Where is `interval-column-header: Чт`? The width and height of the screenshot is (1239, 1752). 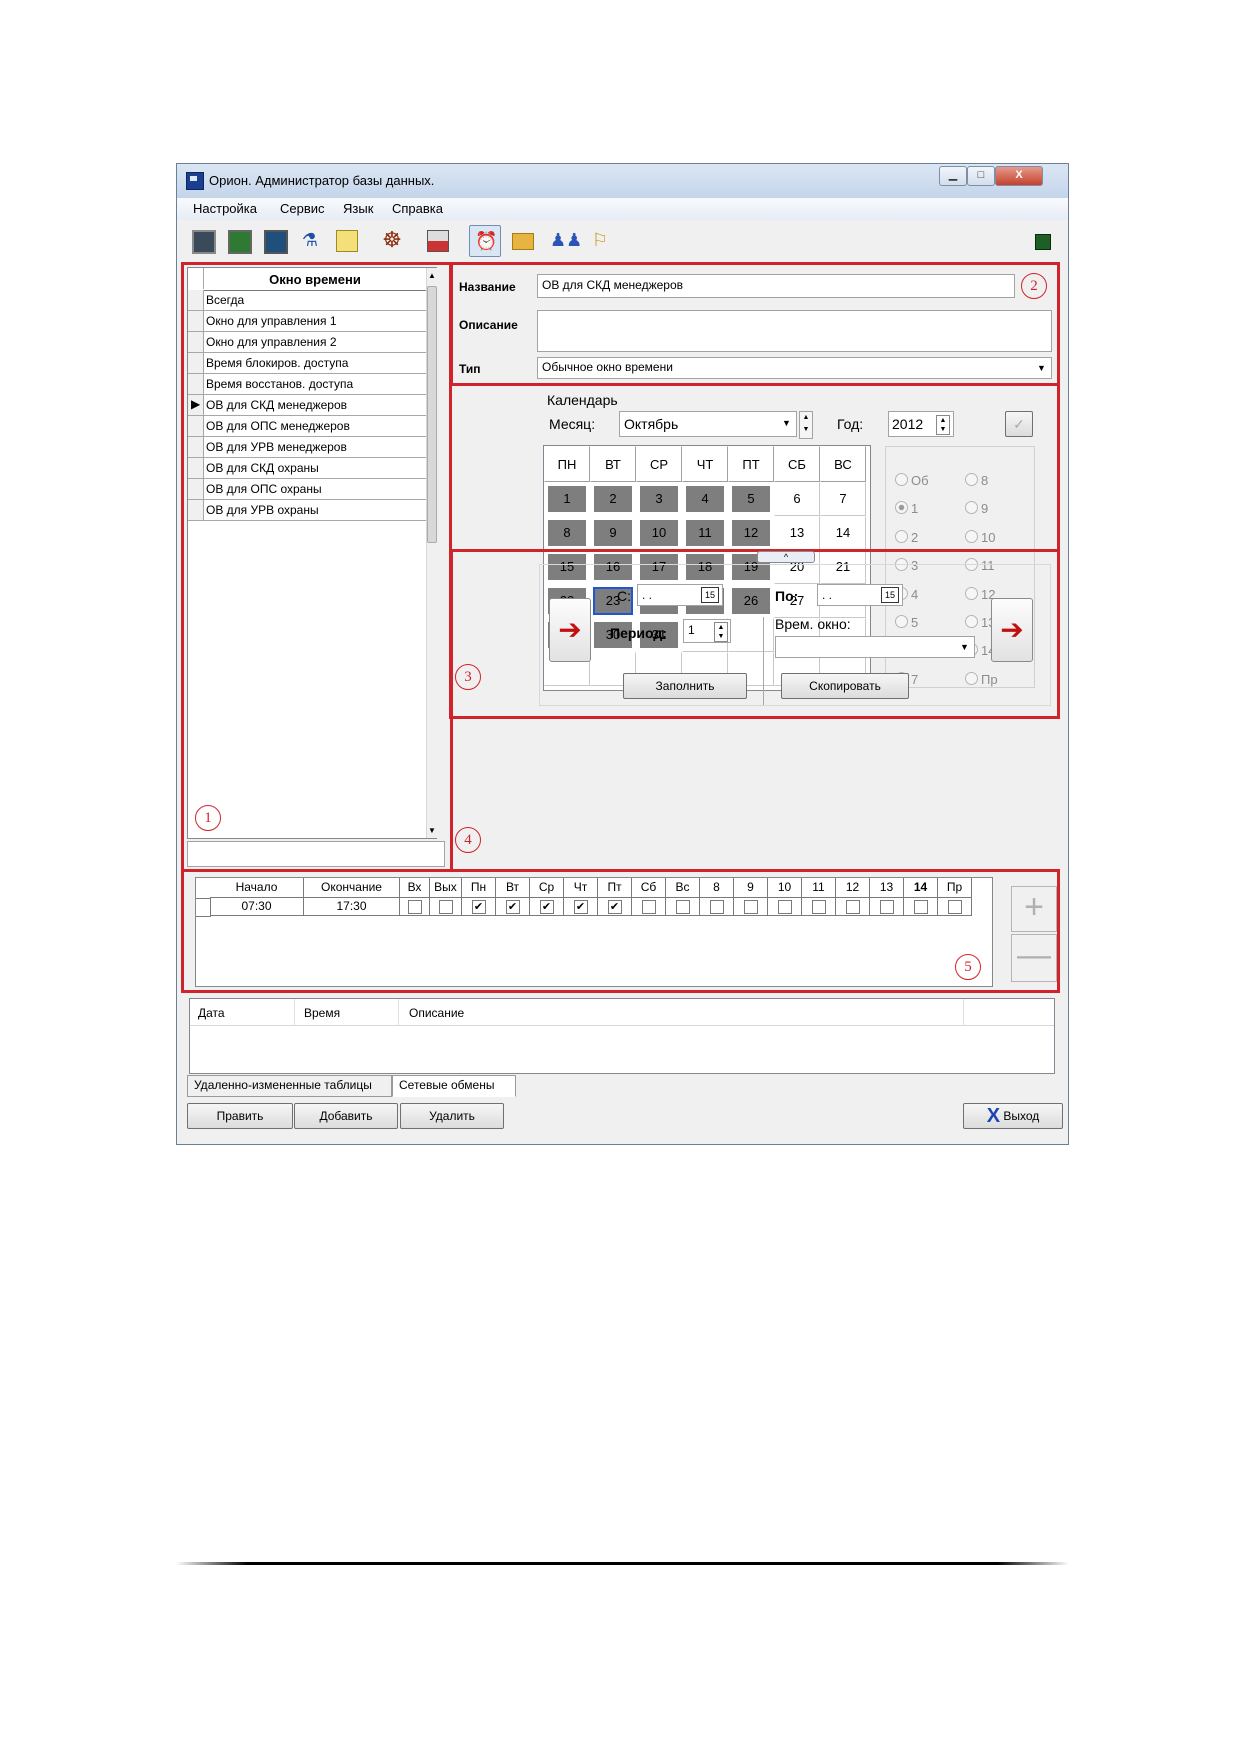 interval-column-header: Чт is located at coordinates (581, 888).